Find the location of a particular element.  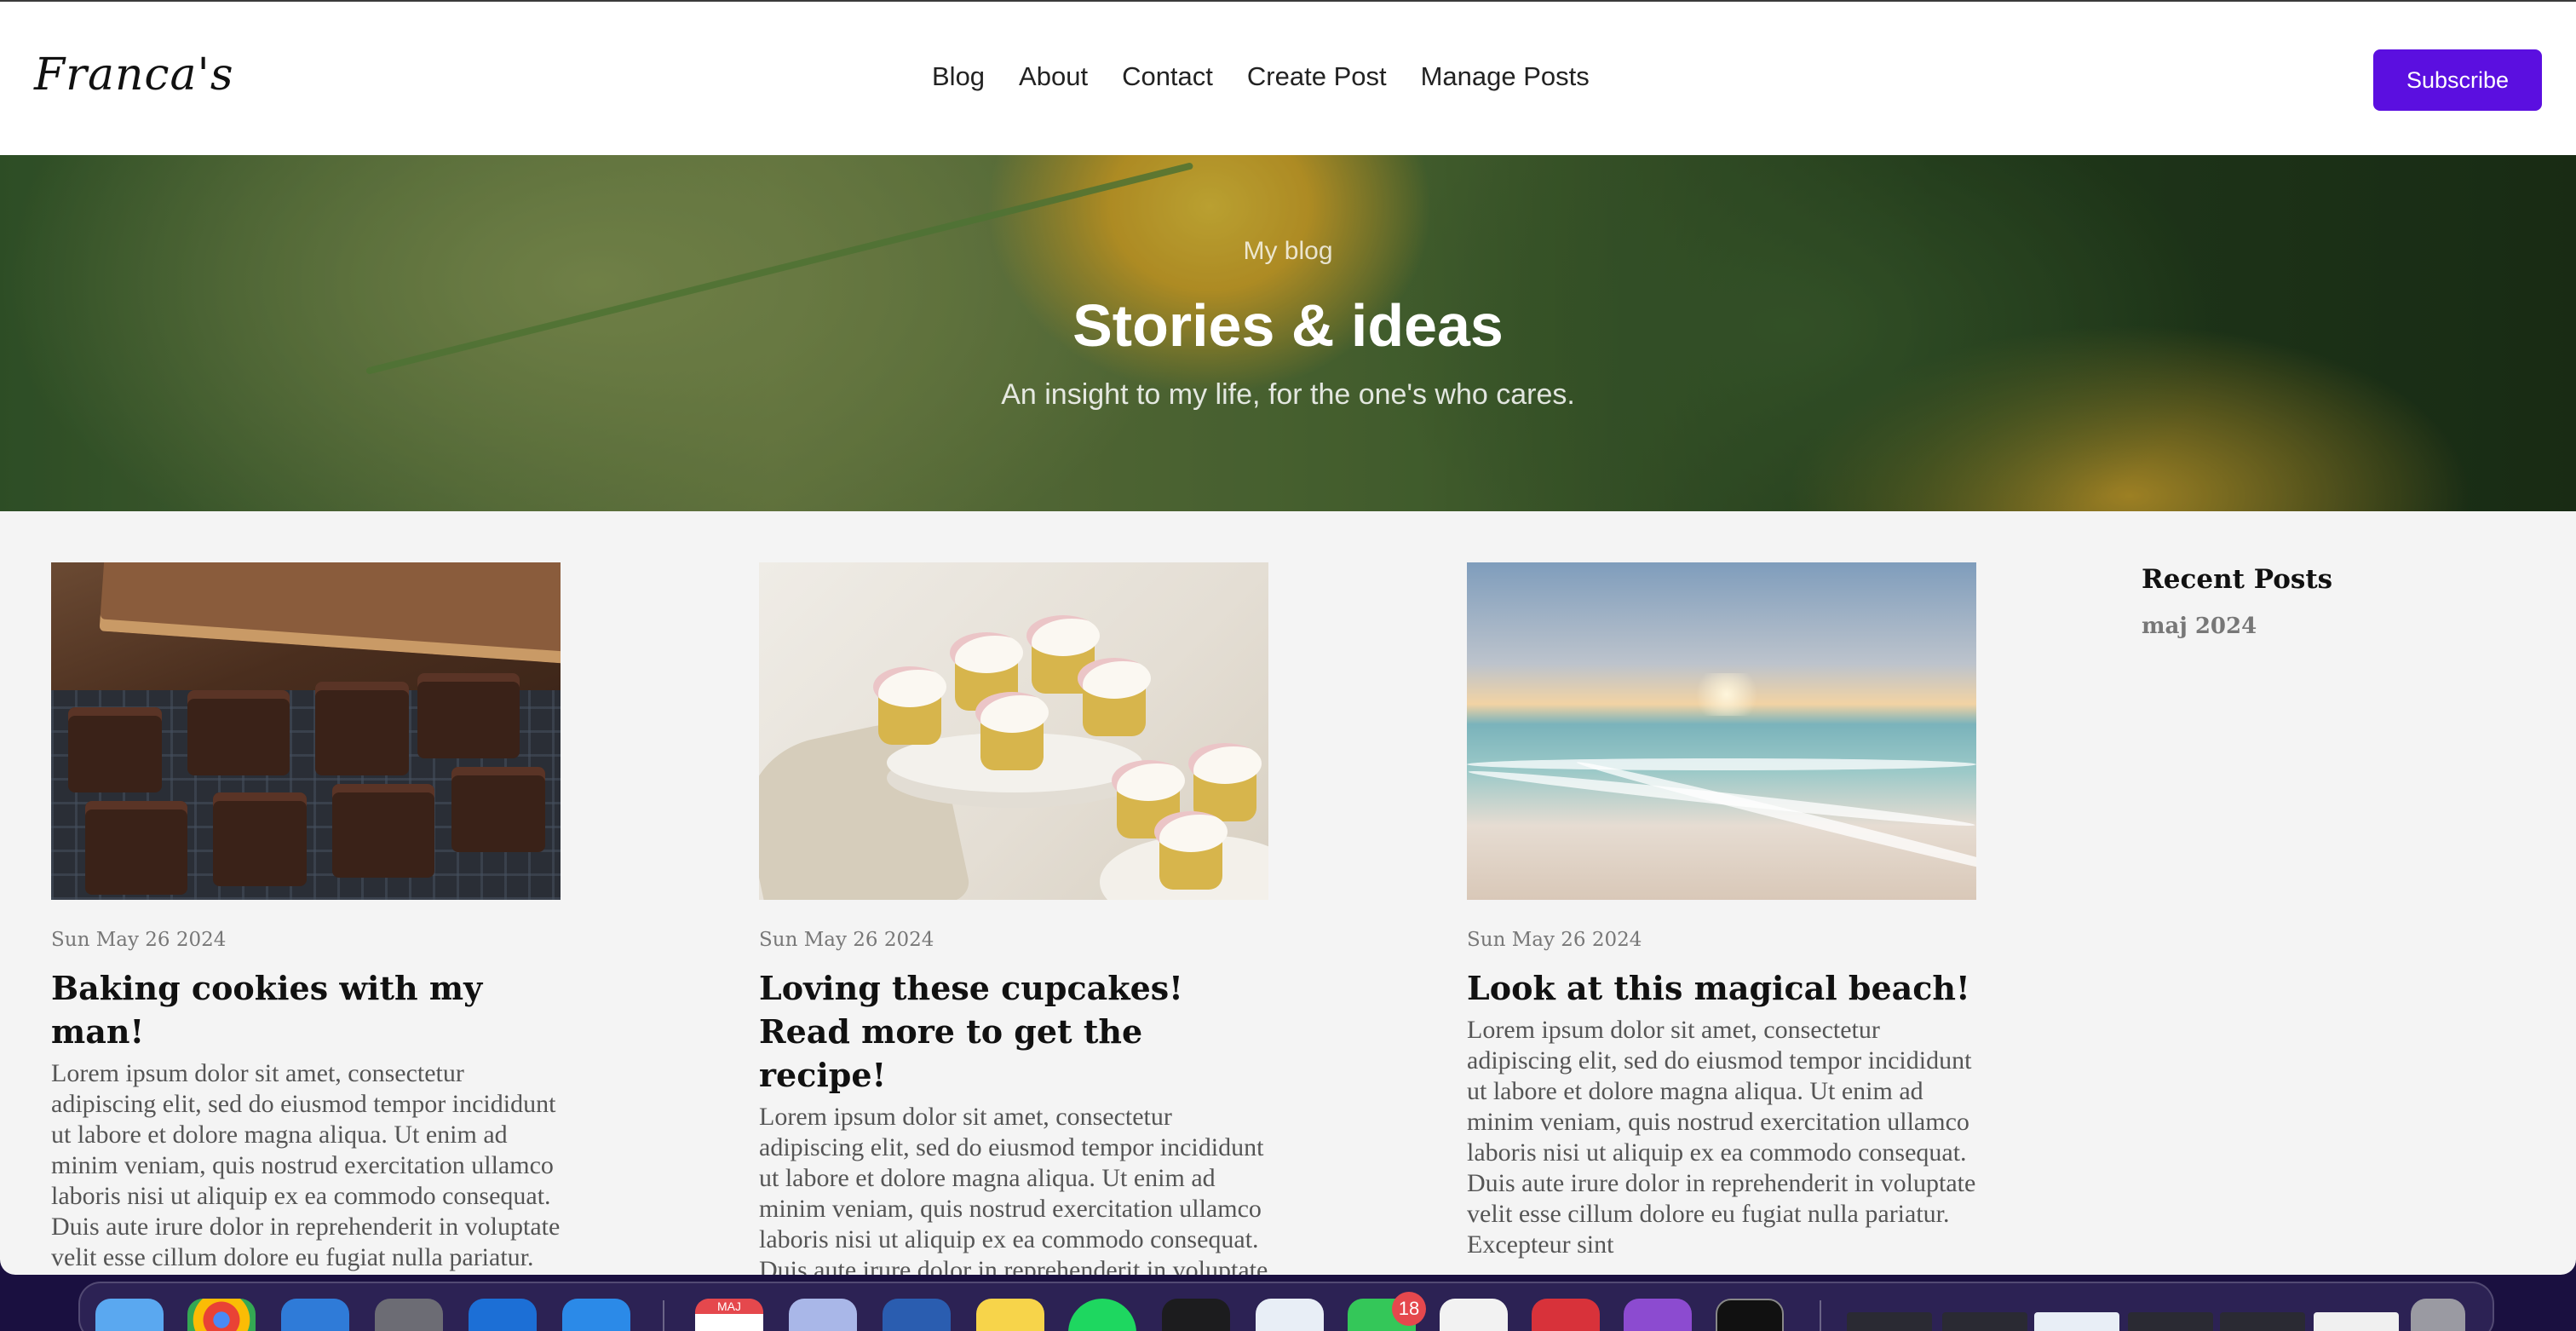

sun-glow is located at coordinates (1726, 694).